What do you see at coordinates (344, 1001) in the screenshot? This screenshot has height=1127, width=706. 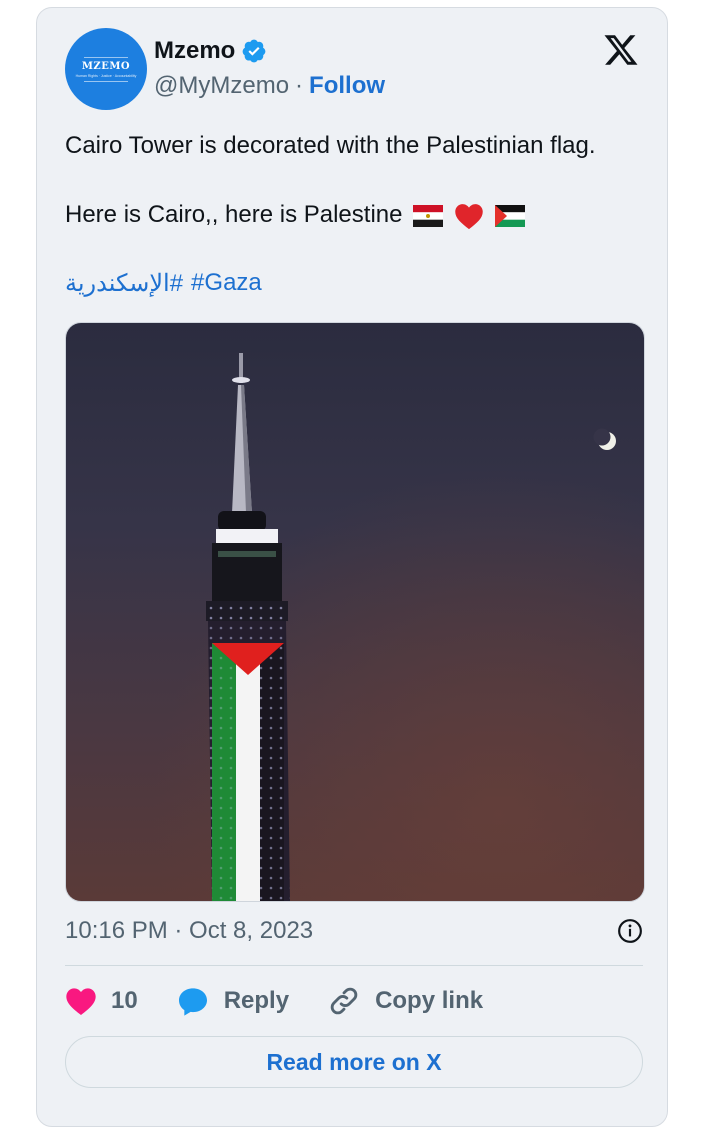 I see `link-icon` at bounding box center [344, 1001].